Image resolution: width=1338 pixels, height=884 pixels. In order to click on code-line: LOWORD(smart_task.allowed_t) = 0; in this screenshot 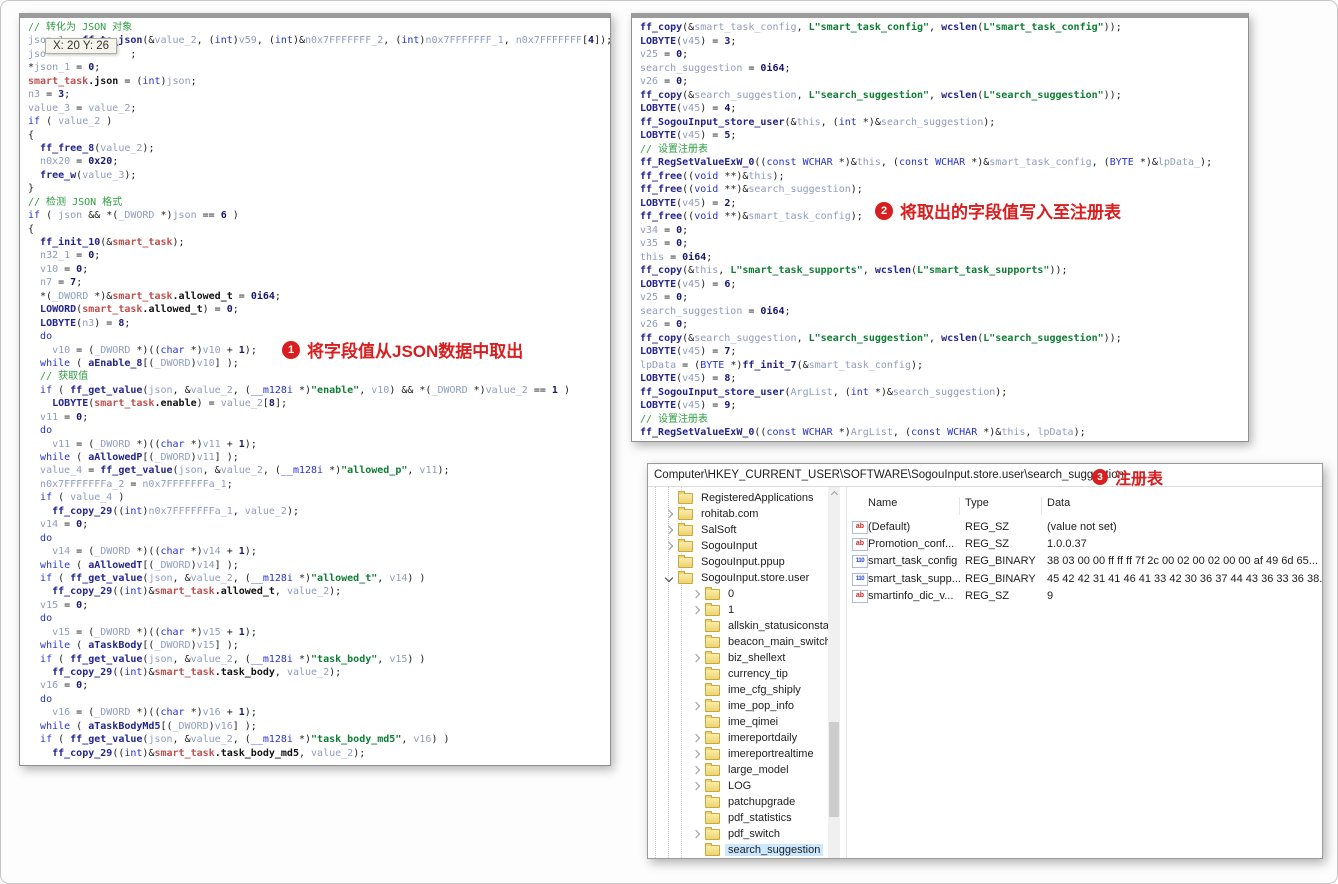, I will do `click(319, 309)`.